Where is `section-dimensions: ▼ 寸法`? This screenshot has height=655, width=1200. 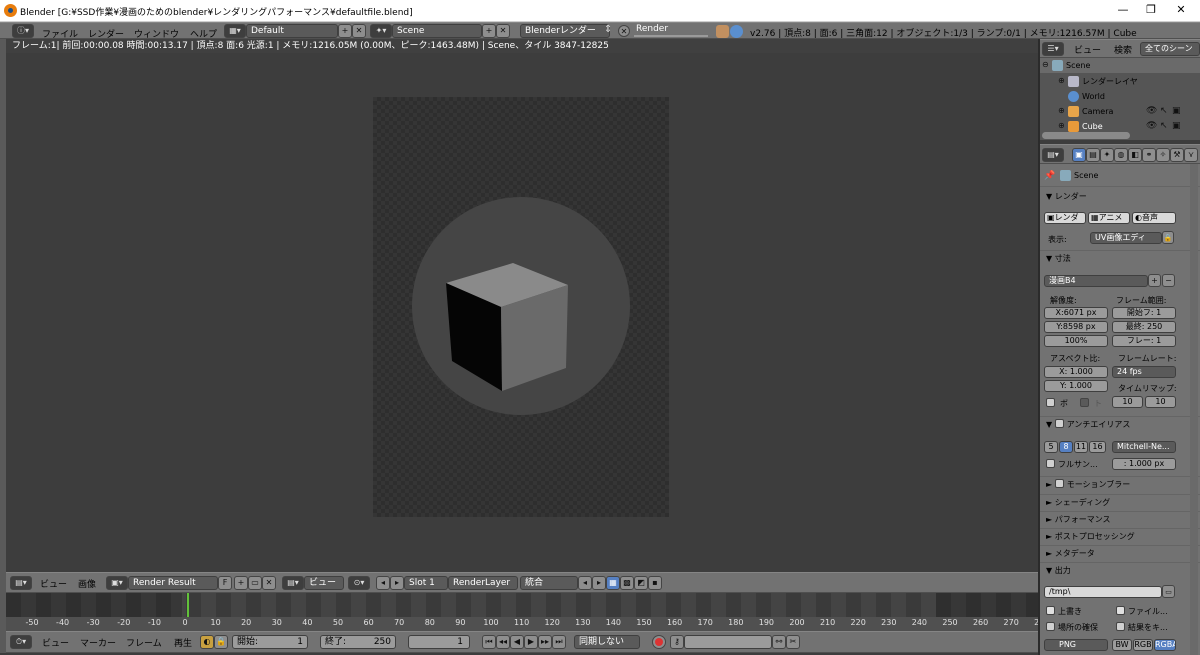
section-dimensions: ▼ 寸法 is located at coordinates (1110, 259).